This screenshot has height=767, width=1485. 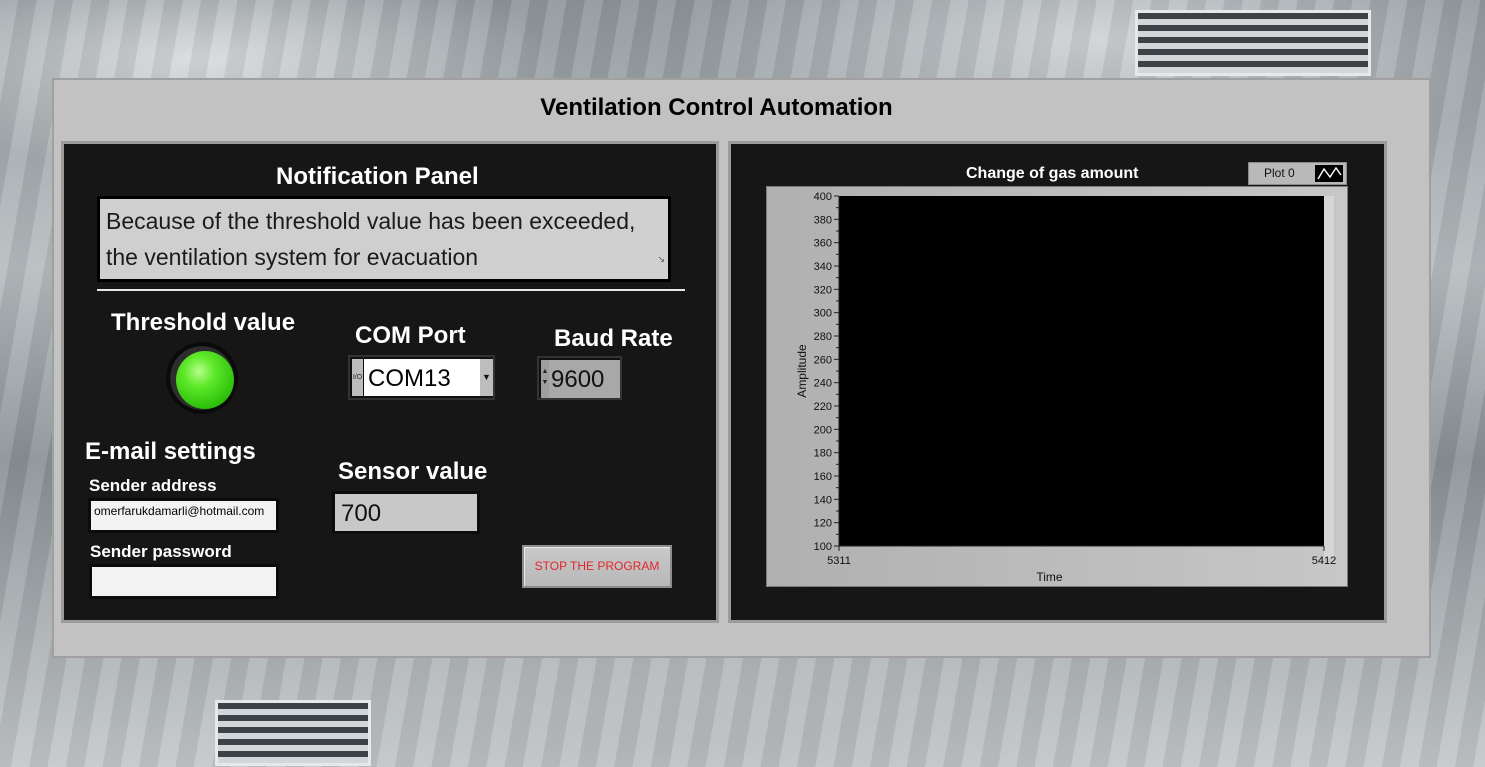 I want to click on y-tick-label: 160, so click(x=823, y=477).